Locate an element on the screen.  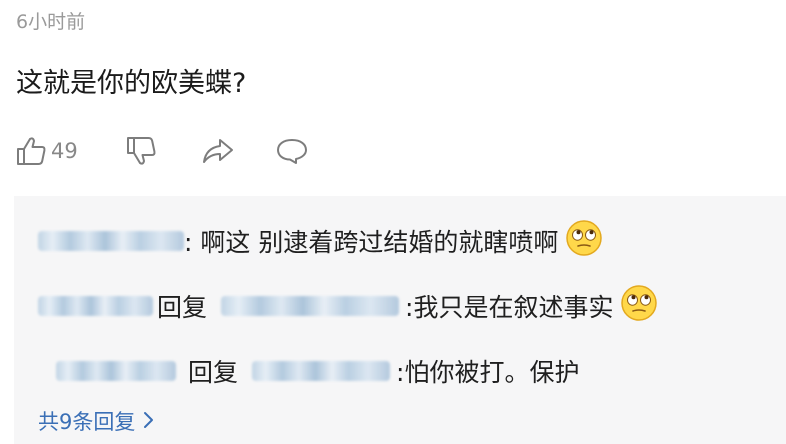
thumbs-down-icon is located at coordinates (141, 151).